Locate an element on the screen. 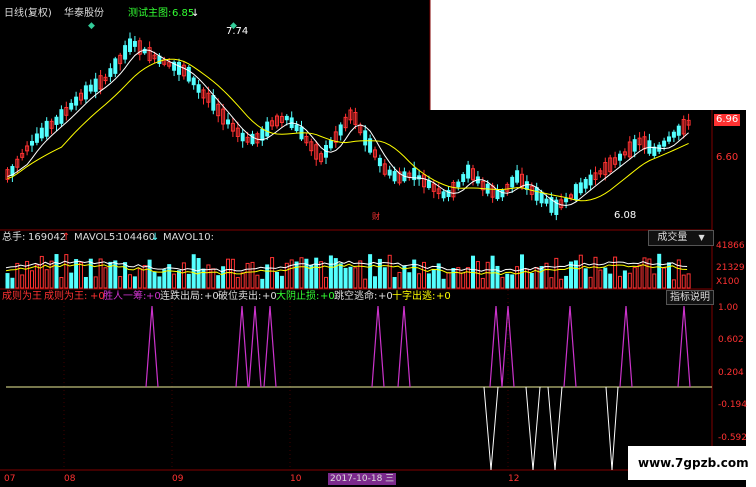 This screenshot has width=756, height=487. volume-axis-top: 41866 is located at coordinates (730, 246).